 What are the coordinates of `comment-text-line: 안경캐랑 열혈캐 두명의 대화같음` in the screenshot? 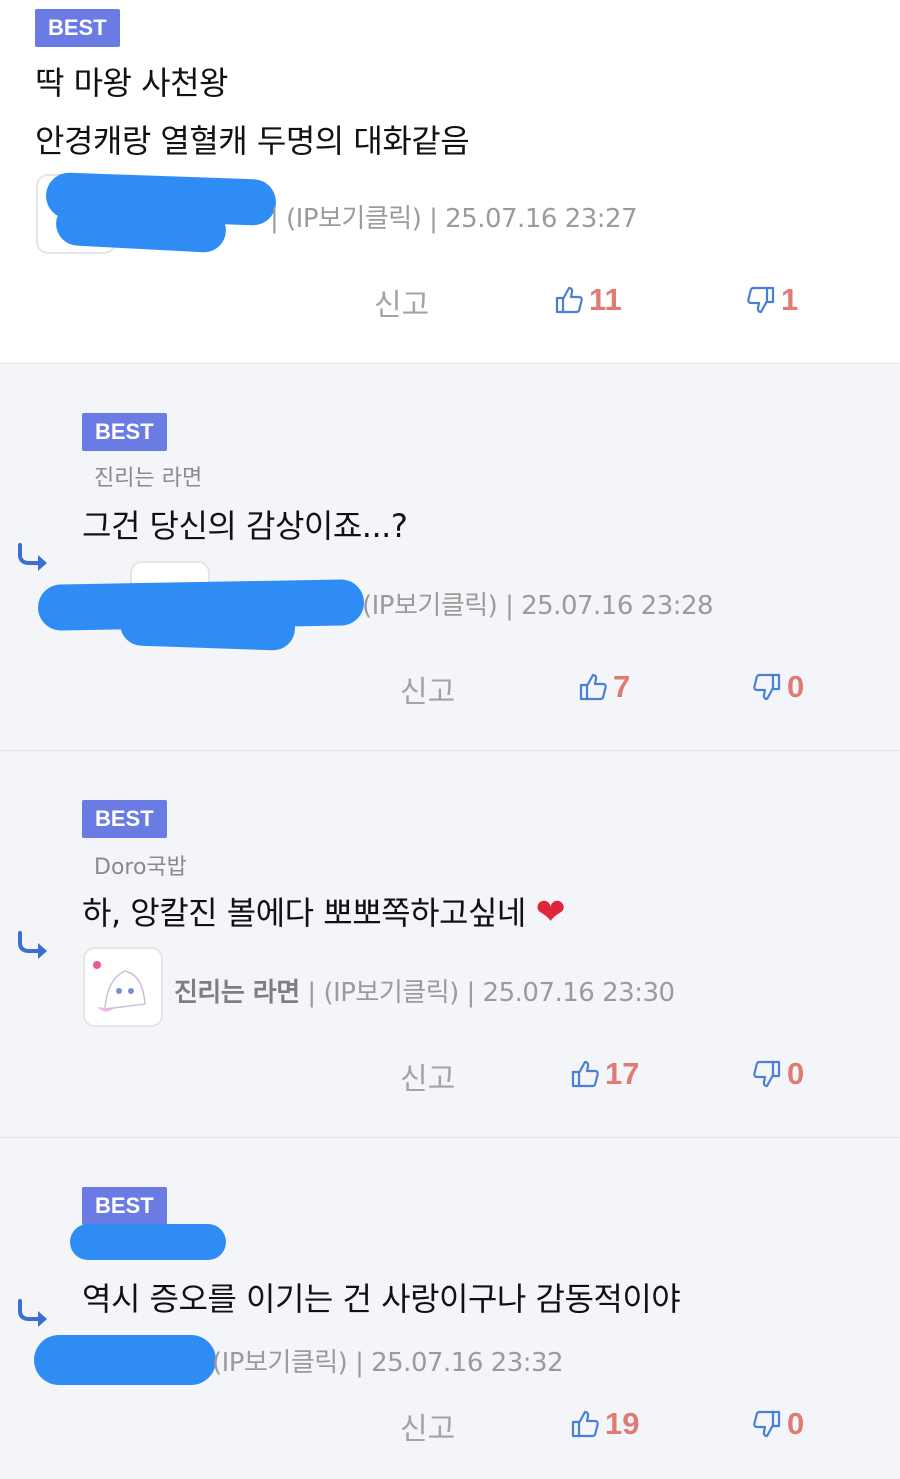 It's located at (252, 141).